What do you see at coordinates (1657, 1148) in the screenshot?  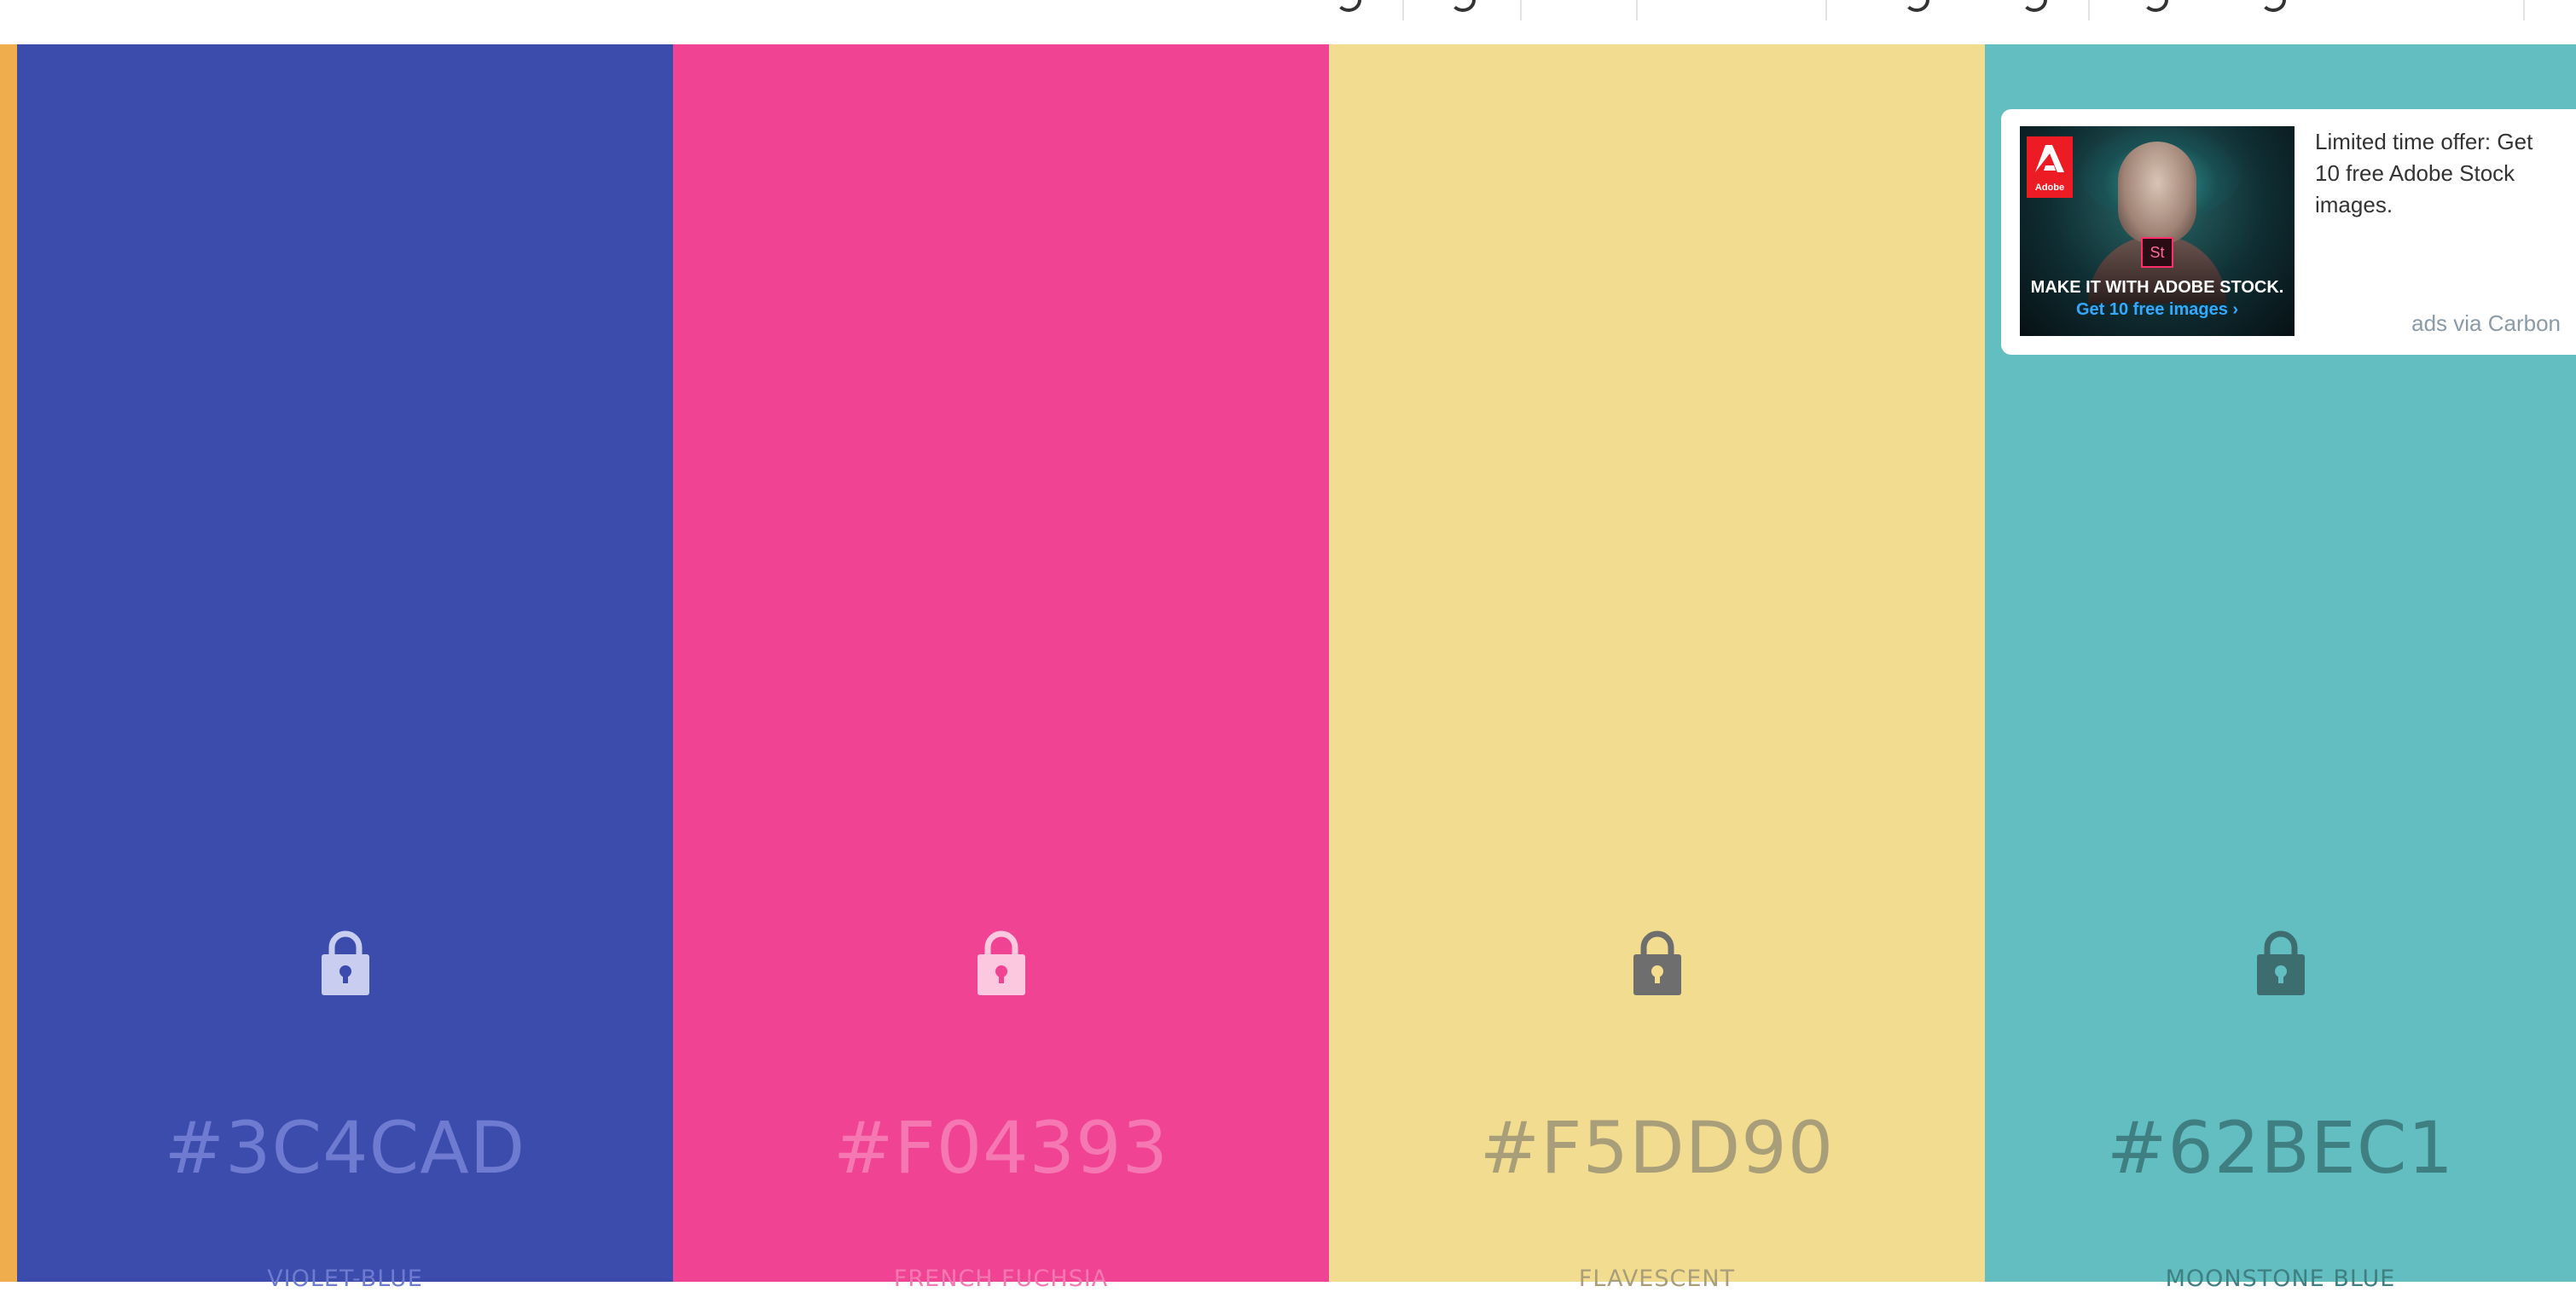 I see `color-hex-code: #F5DD90` at bounding box center [1657, 1148].